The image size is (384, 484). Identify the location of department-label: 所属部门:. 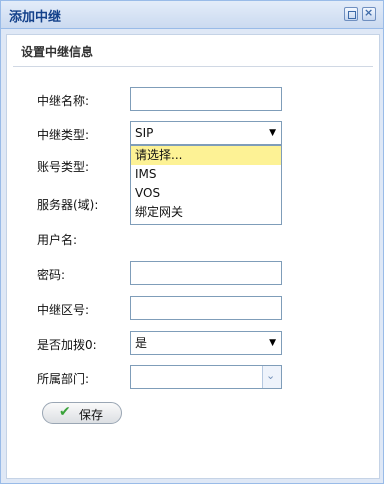
(63, 379).